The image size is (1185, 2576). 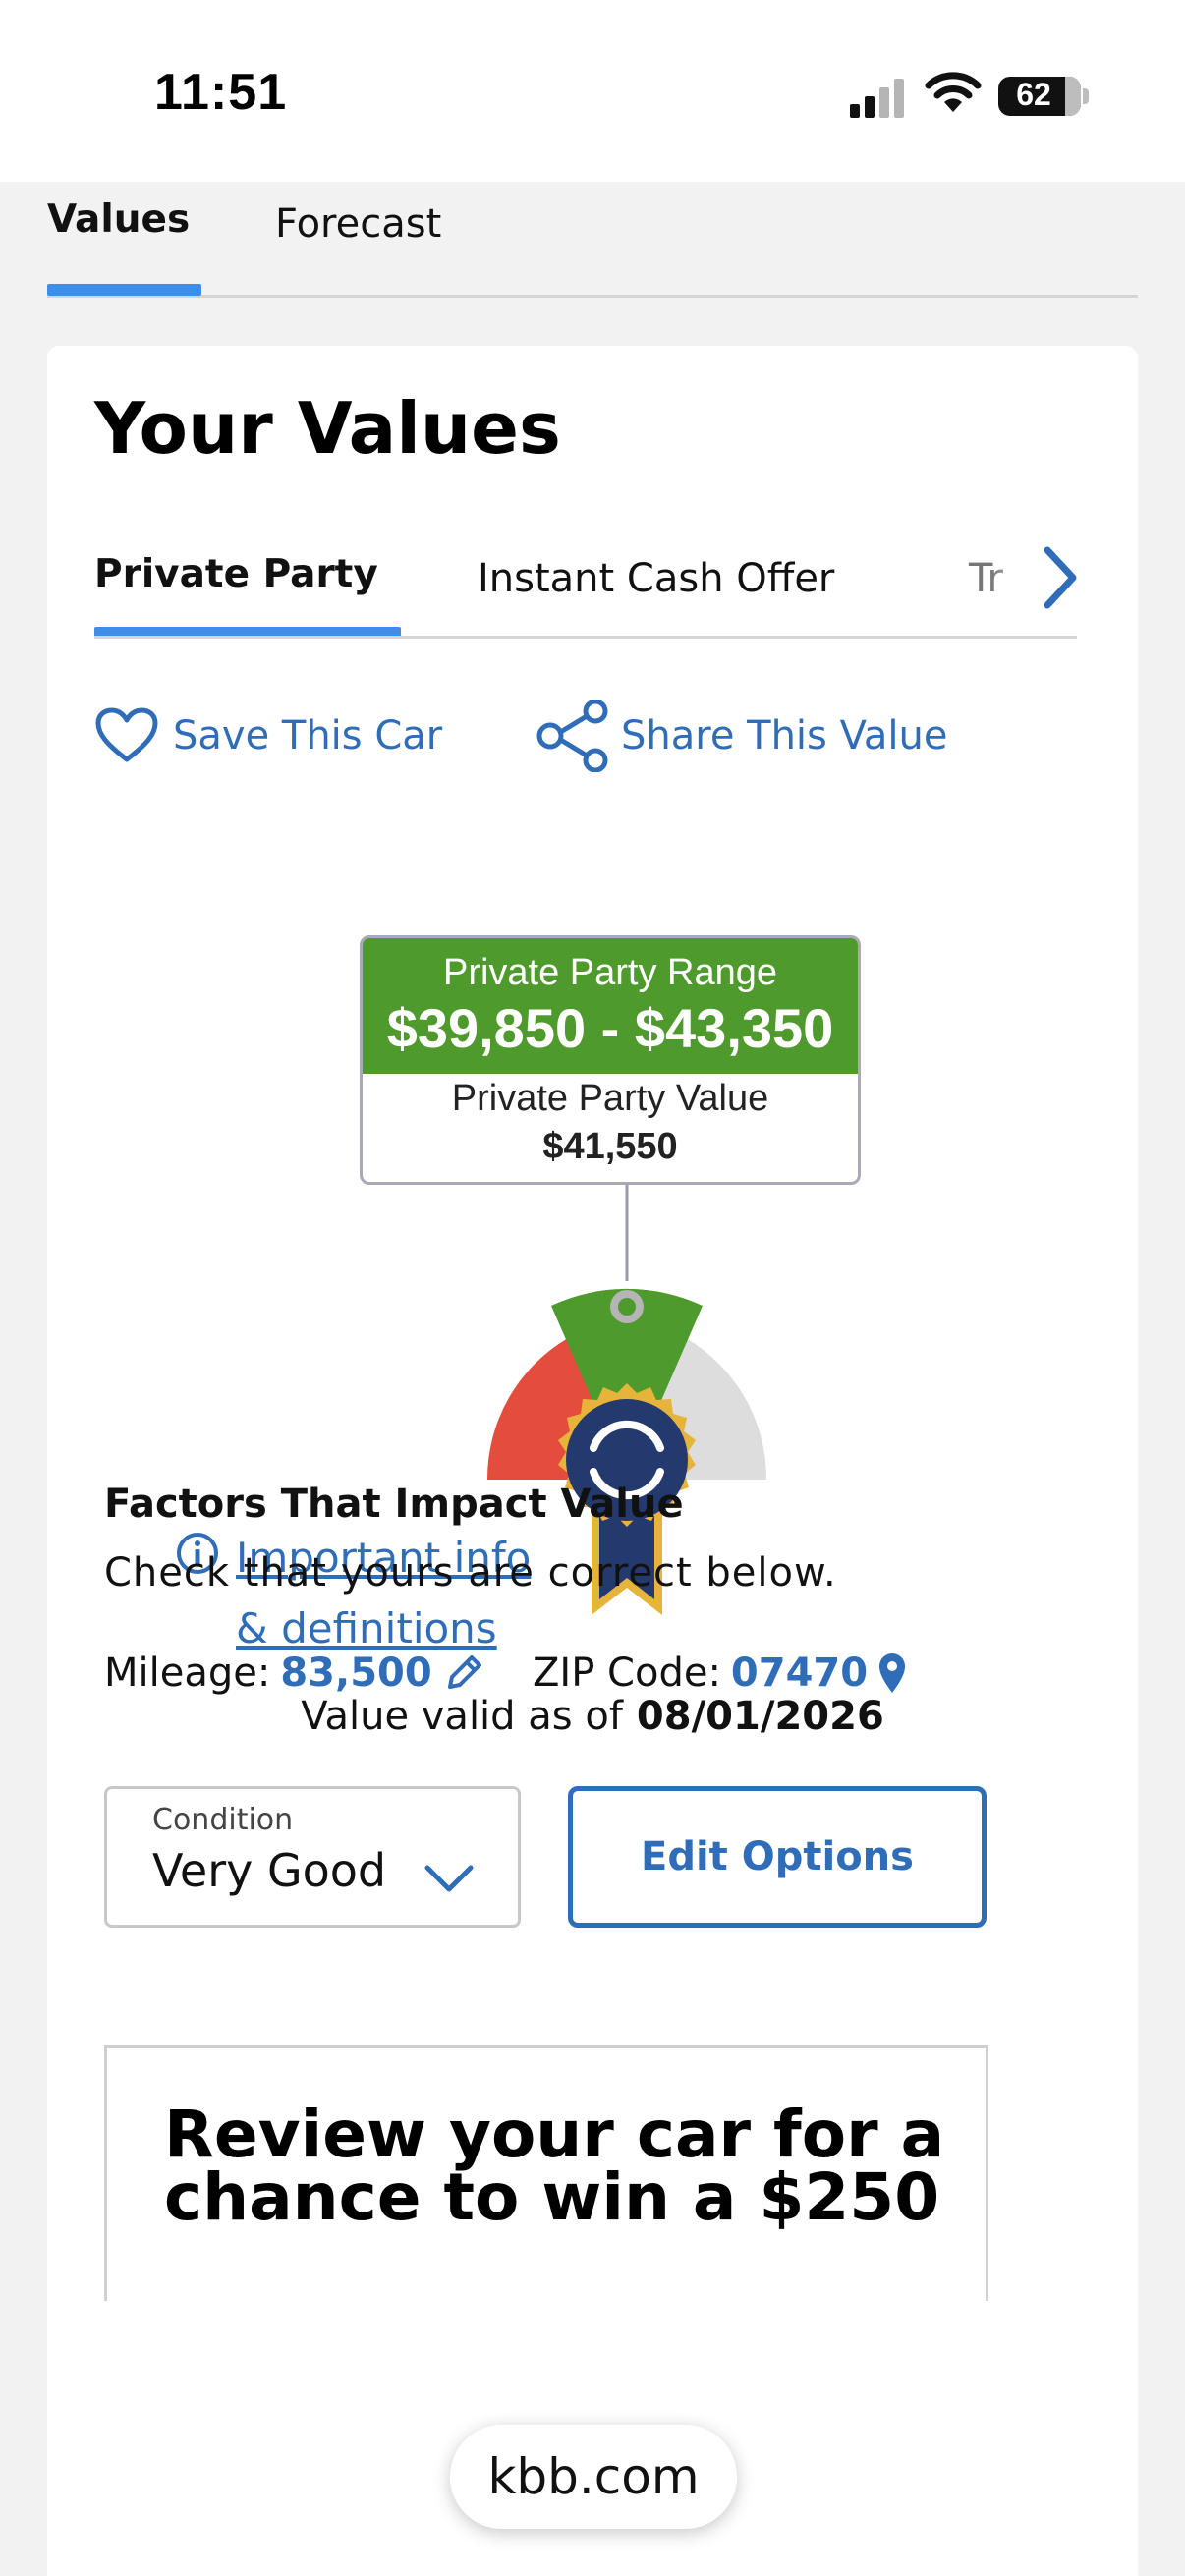 I want to click on tab-private-party: Private Party, so click(x=236, y=574).